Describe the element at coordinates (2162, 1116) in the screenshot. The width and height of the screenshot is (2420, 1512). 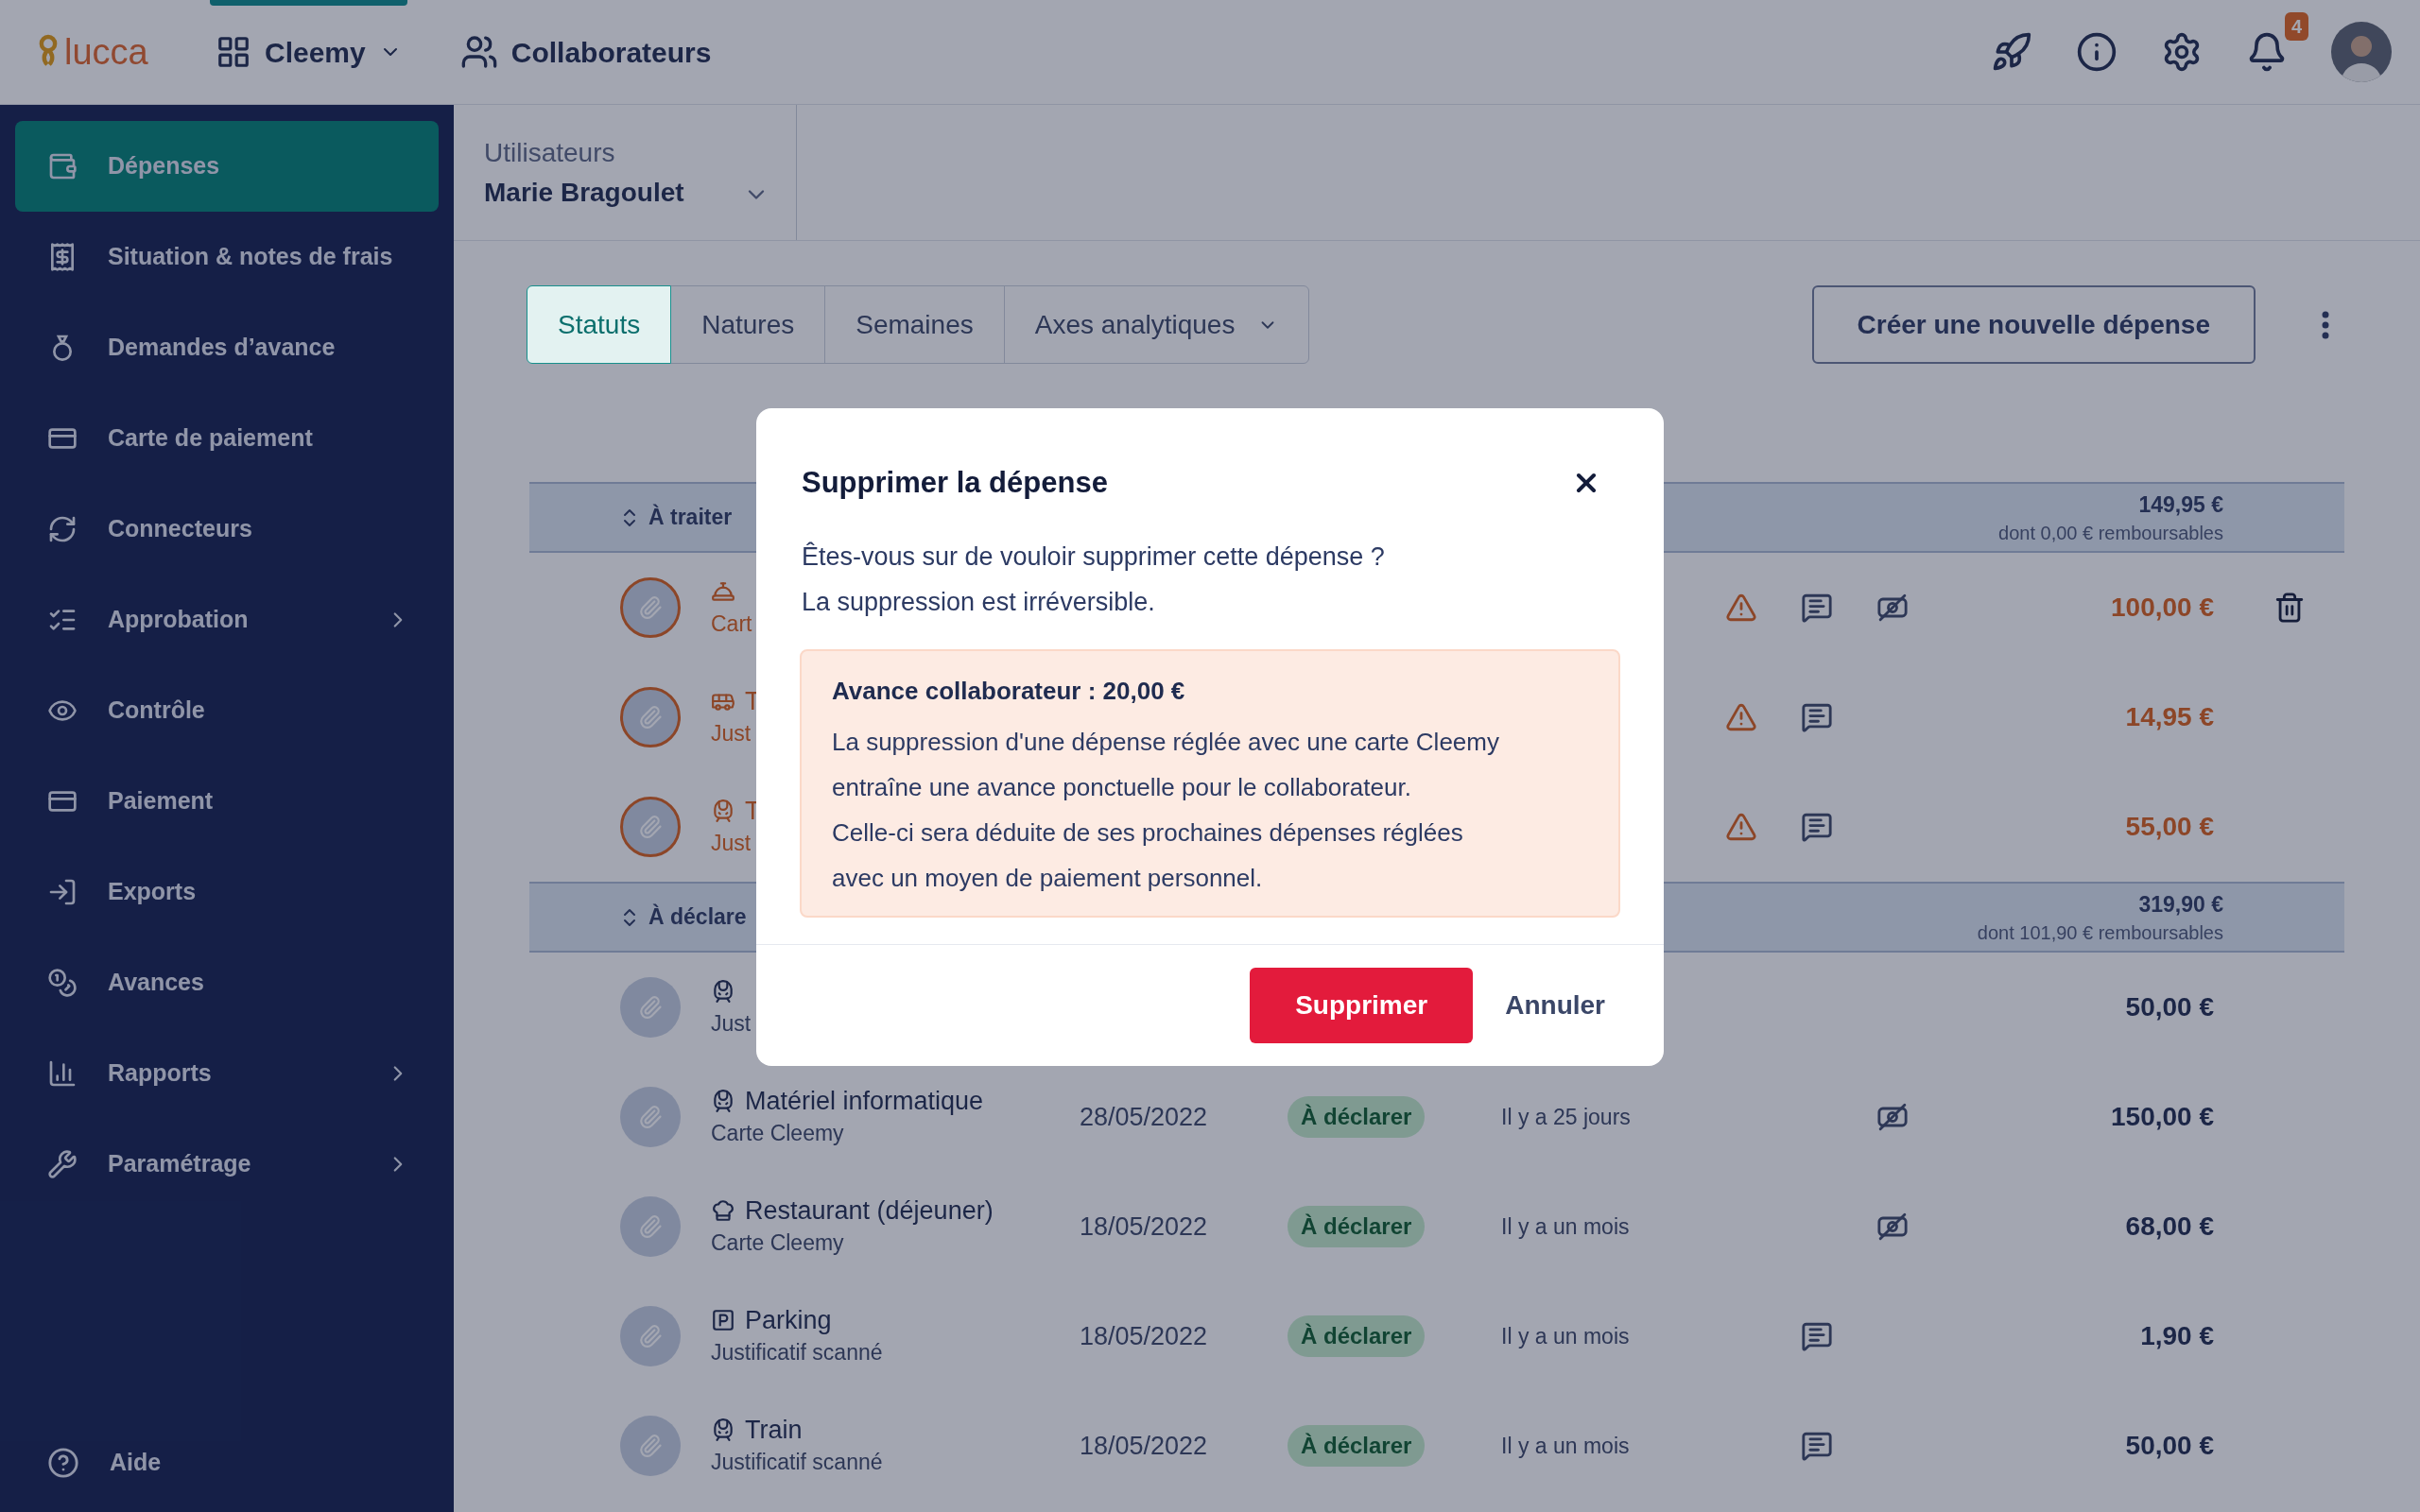
I see `expense-amount: 150,00 €` at that location.